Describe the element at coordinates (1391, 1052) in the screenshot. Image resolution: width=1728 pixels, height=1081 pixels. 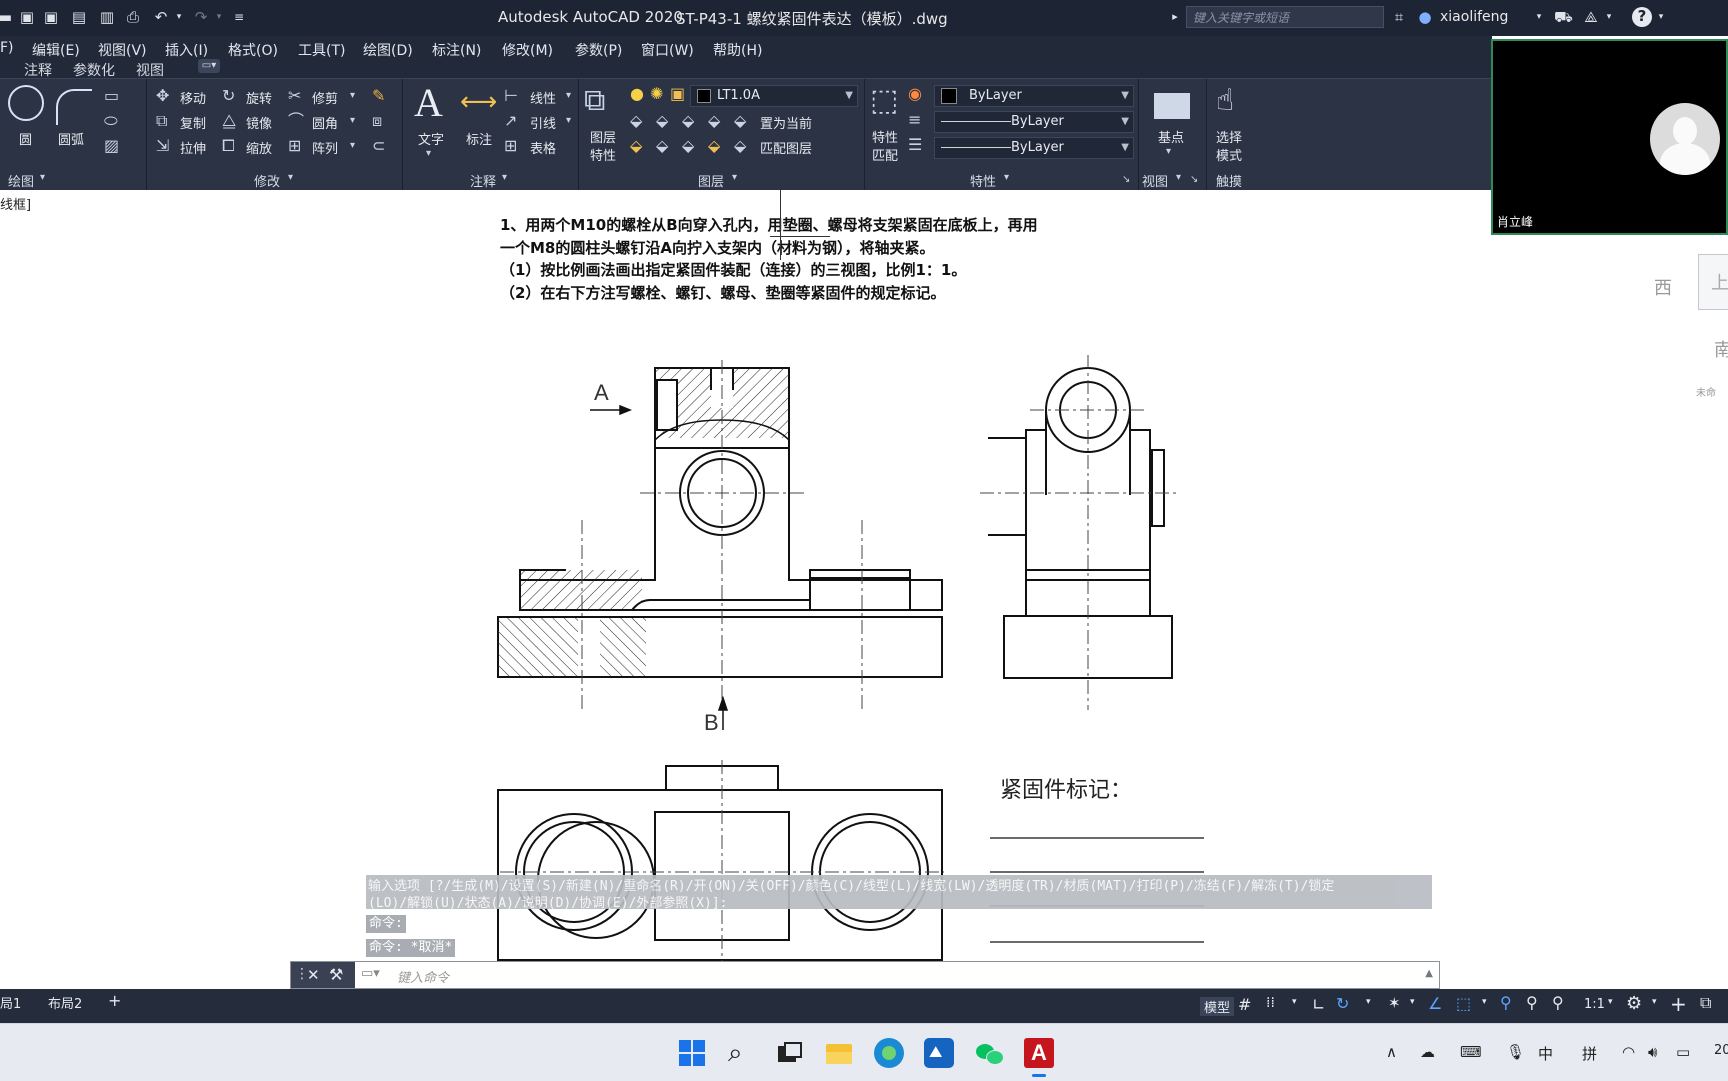
I see `chevron-up-icon: ∧` at that location.